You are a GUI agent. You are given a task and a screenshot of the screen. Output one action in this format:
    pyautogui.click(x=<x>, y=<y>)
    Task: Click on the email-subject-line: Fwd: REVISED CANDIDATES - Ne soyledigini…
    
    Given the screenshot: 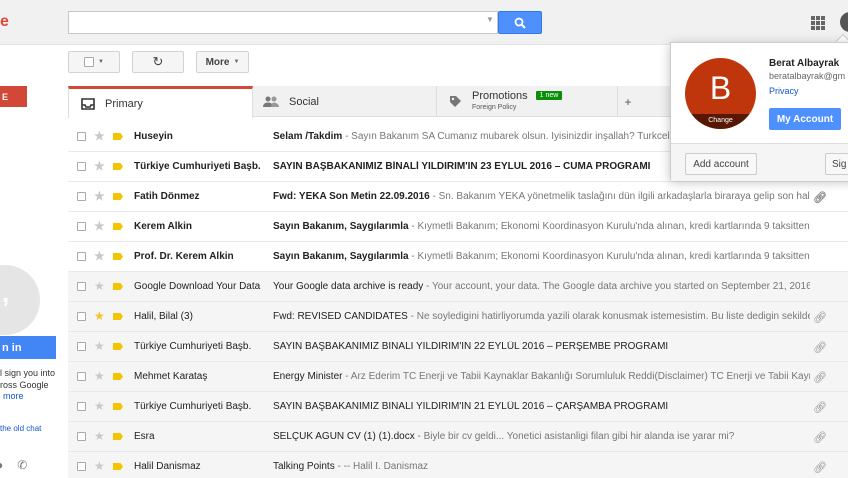 What is the action you would take?
    pyautogui.click(x=541, y=316)
    